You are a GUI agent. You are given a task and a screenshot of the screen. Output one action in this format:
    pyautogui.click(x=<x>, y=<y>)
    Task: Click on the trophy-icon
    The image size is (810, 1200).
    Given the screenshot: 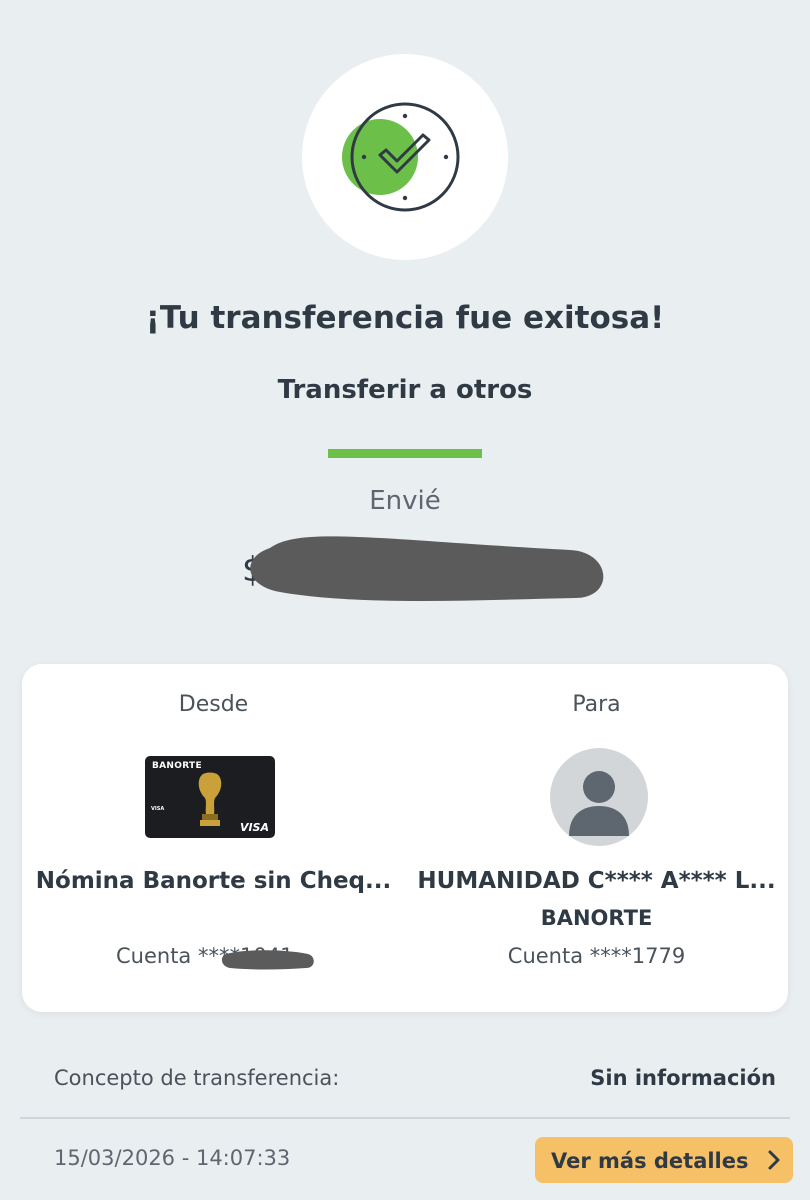 What is the action you would take?
    pyautogui.click(x=210, y=799)
    